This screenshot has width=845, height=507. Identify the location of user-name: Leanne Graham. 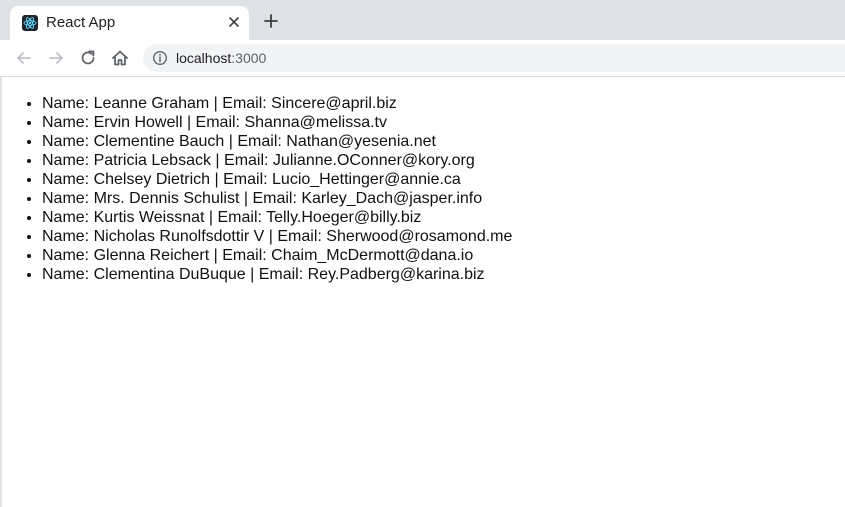
(151, 103).